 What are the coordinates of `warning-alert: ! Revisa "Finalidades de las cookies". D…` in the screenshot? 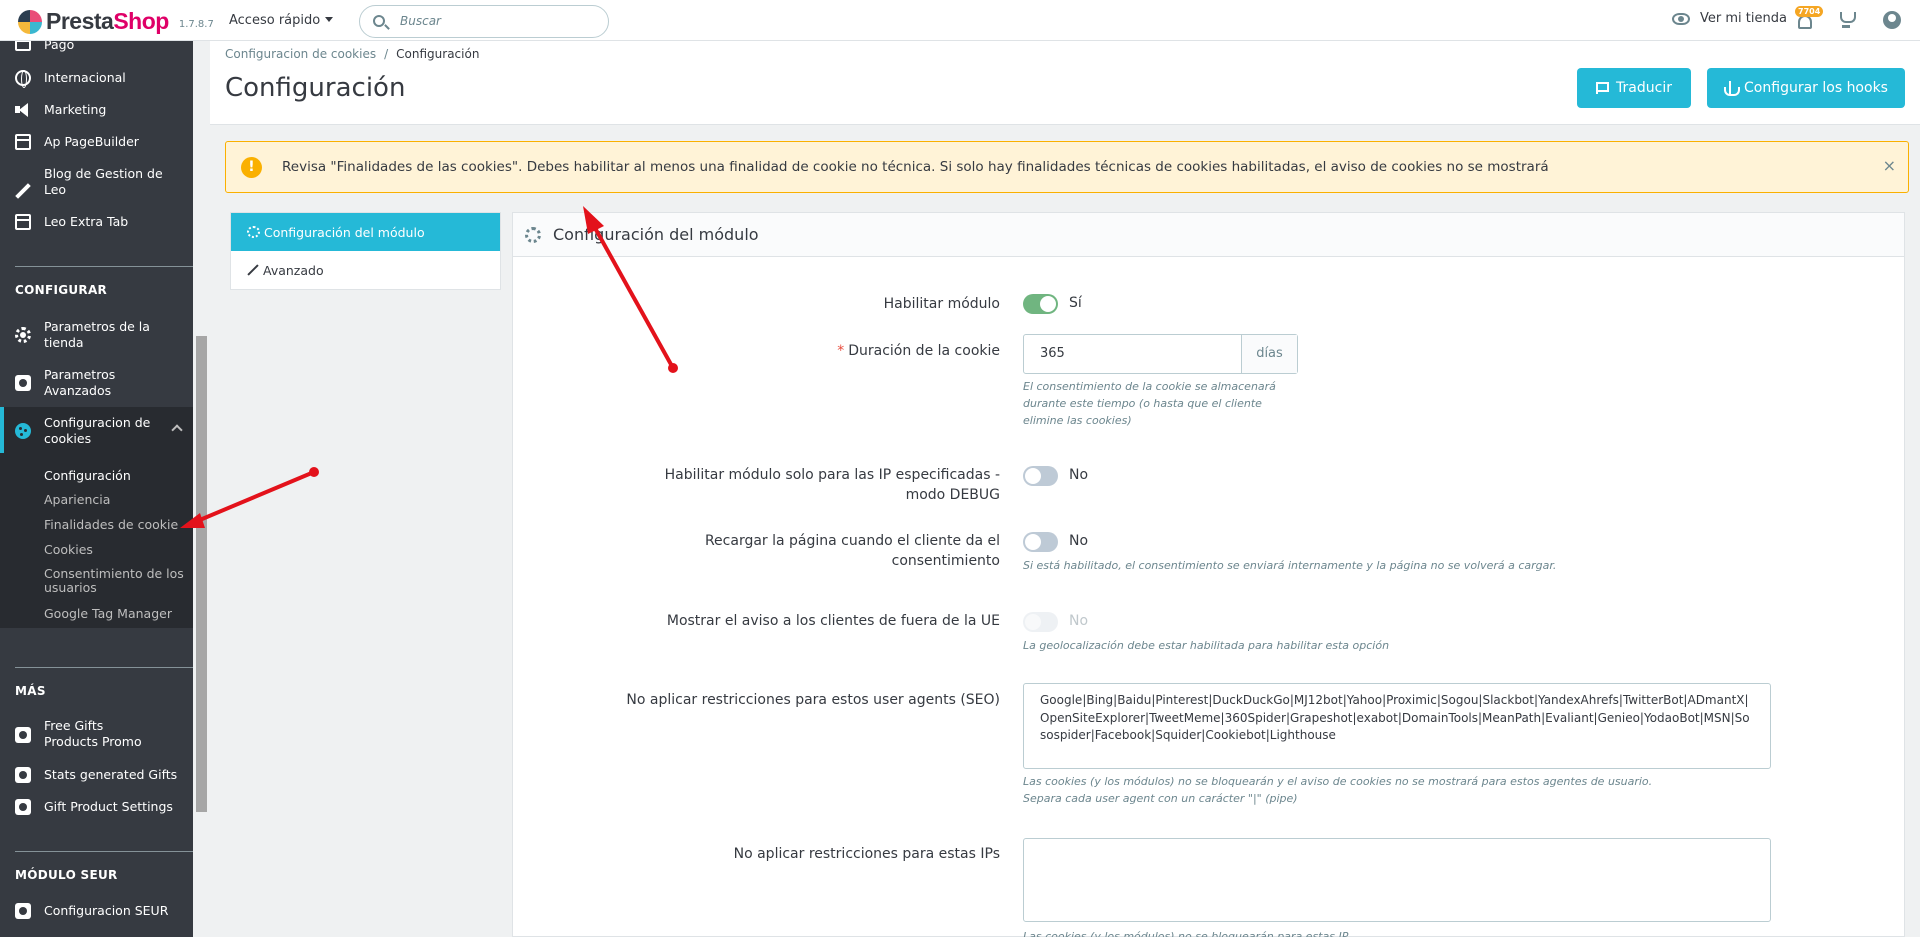 It's located at (1067, 167).